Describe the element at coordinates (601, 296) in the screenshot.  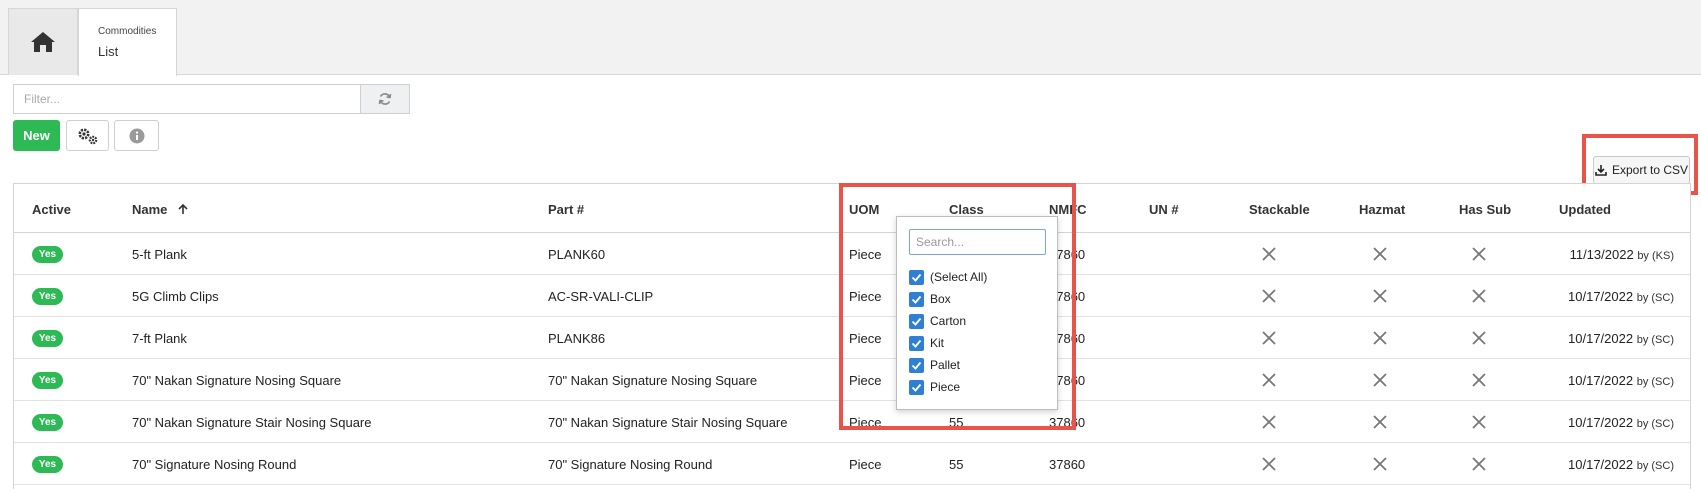
I see `cell-part: AC-SR-VALI-CLIP` at that location.